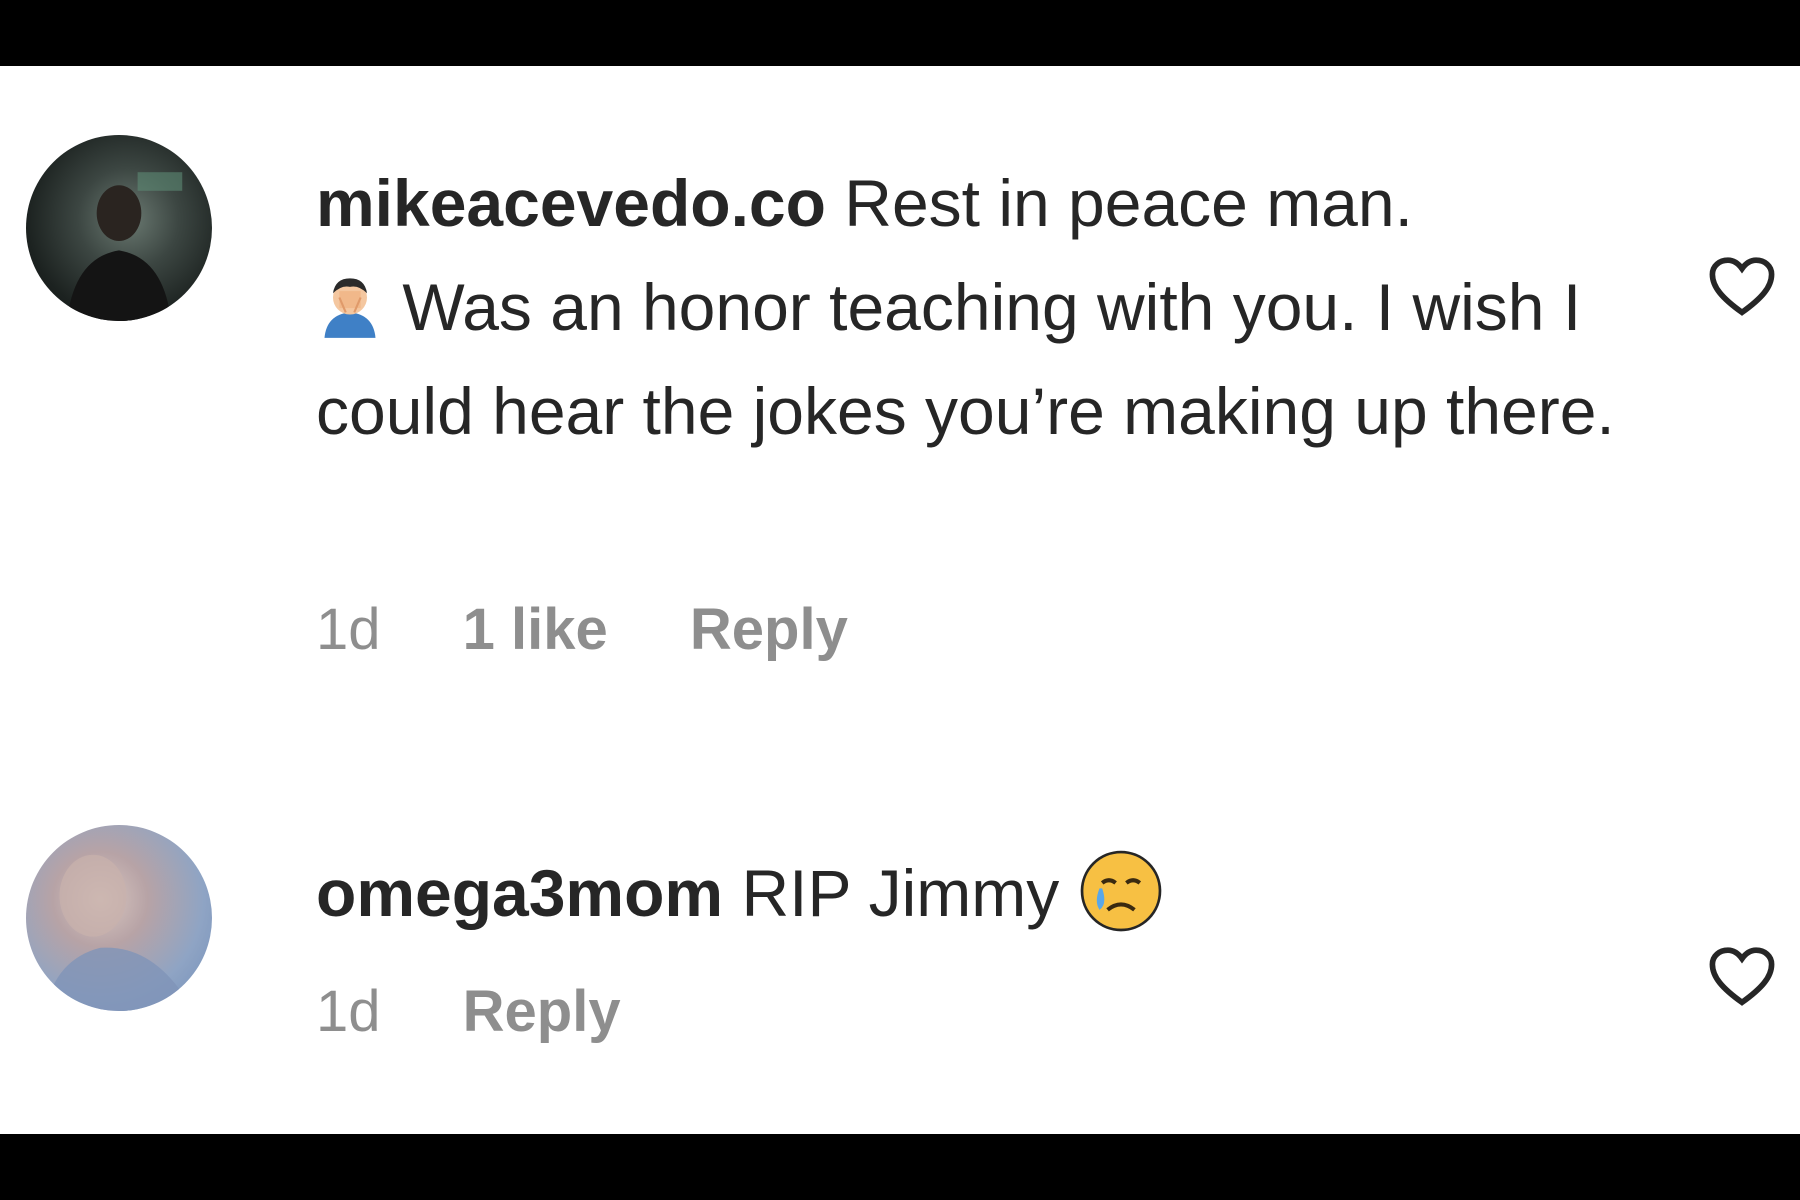 The height and width of the screenshot is (1200, 1800). What do you see at coordinates (350, 306) in the screenshot?
I see `person-facepalming-icon` at bounding box center [350, 306].